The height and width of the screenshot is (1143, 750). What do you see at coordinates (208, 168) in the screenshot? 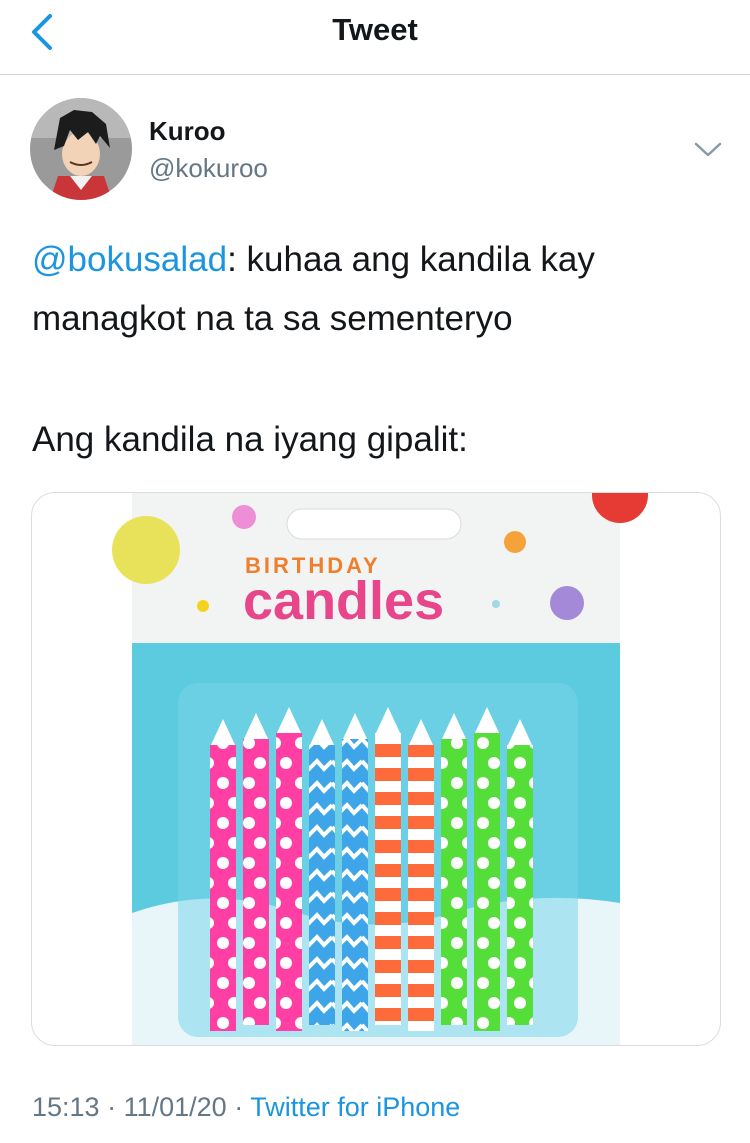
I see `author-handle: @kokuroo` at bounding box center [208, 168].